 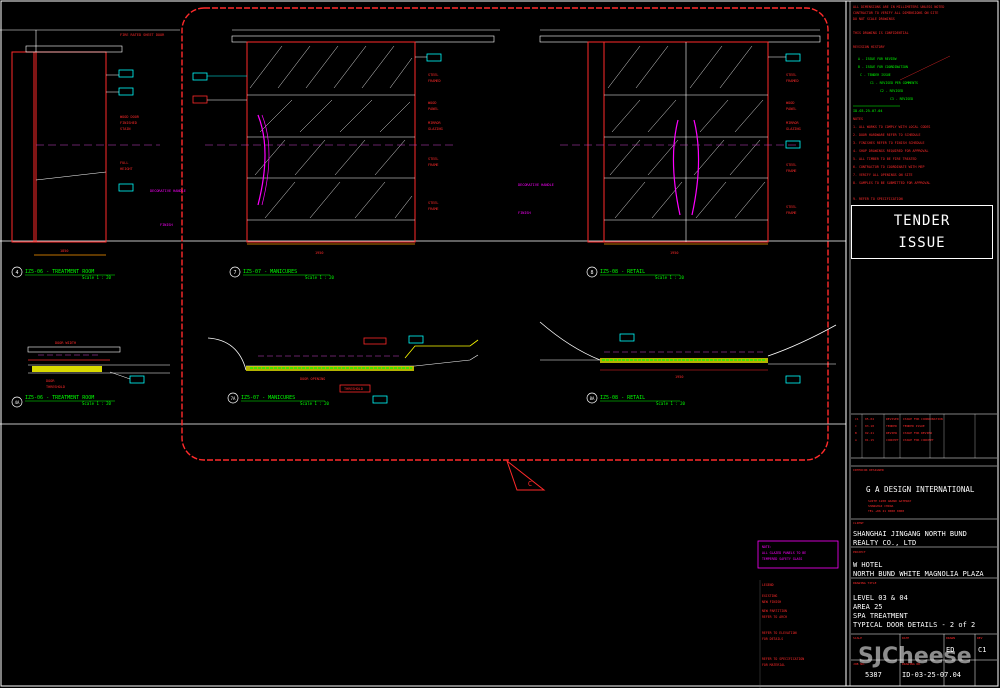 I want to click on view-manicures-plan, so click(x=343, y=369).